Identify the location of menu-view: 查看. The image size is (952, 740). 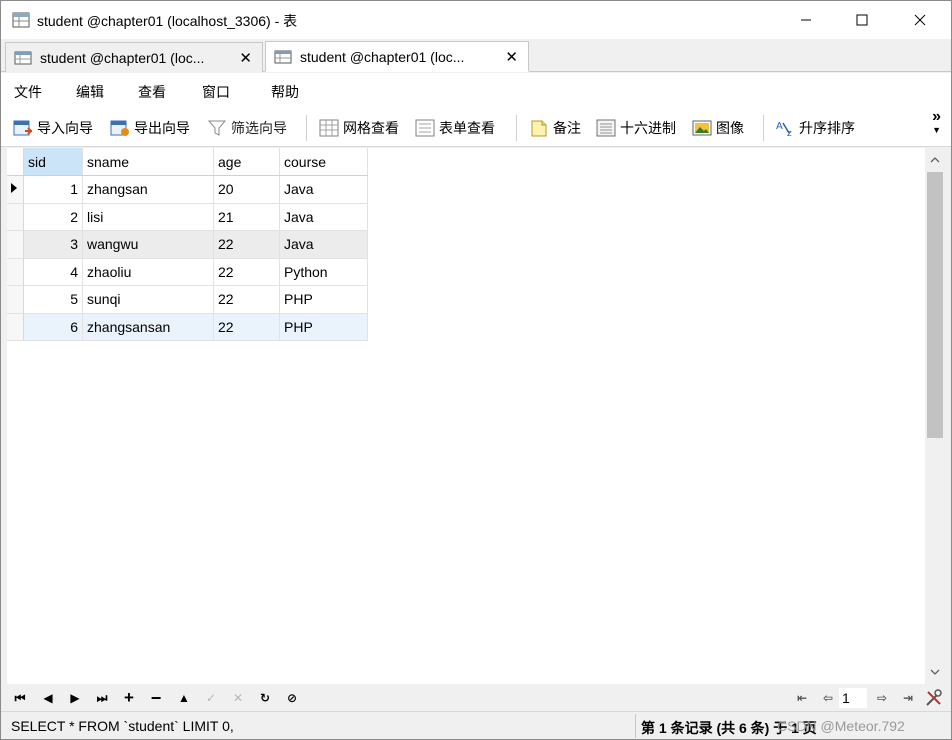
(152, 92).